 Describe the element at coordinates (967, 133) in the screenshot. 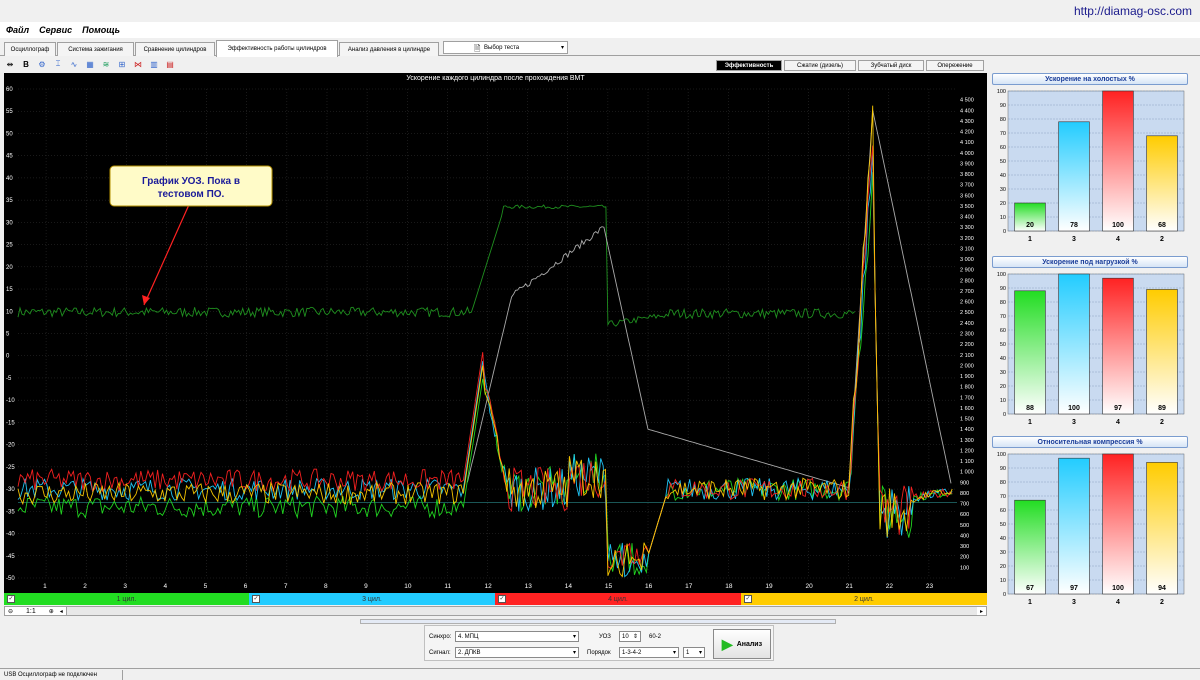

I see `right-tick-label: 4 200` at that location.